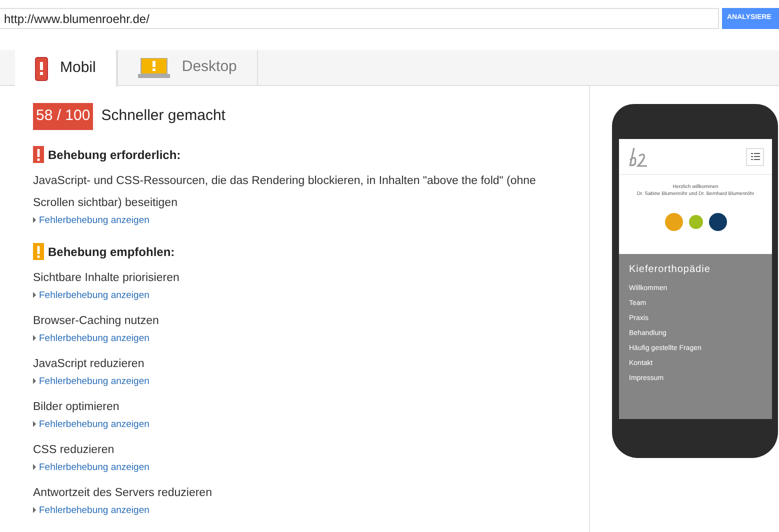  What do you see at coordinates (111, 252) in the screenshot?
I see `recommended-fix-heading: Behebung empfohlen:` at bounding box center [111, 252].